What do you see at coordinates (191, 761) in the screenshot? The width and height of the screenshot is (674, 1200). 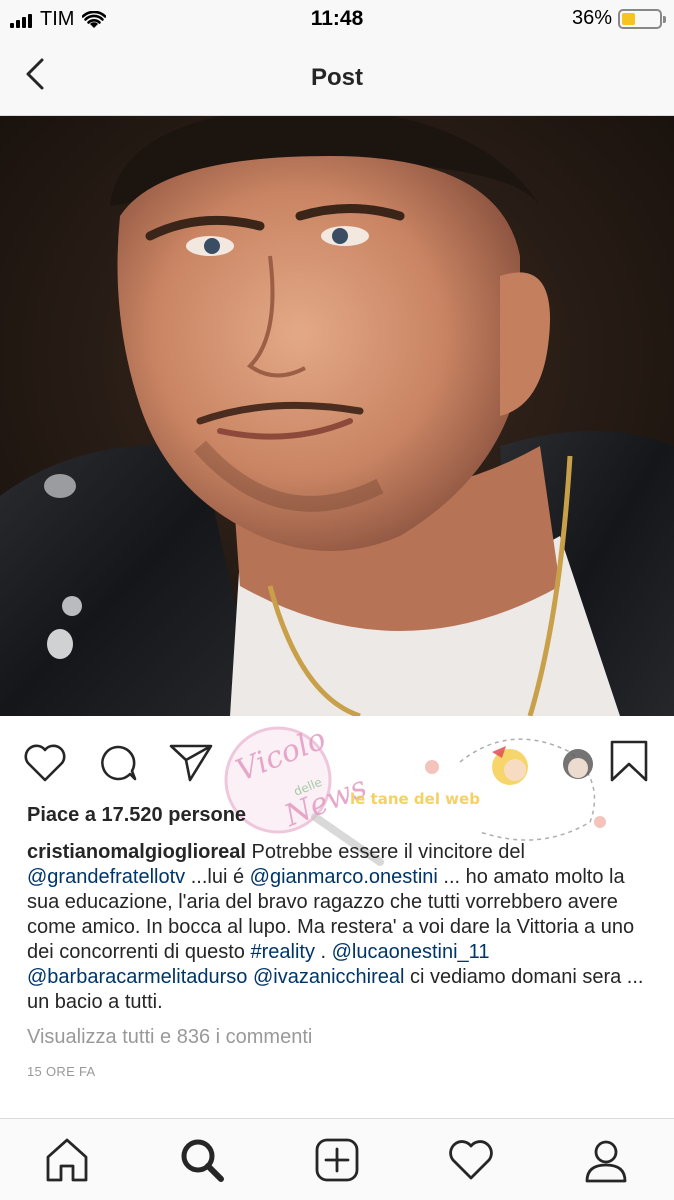 I see `share-icon` at bounding box center [191, 761].